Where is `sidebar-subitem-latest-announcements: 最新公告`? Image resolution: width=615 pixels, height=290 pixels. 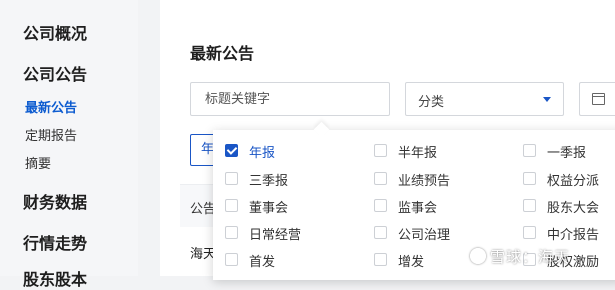 sidebar-subitem-latest-announcements: 最新公告 is located at coordinates (51, 106).